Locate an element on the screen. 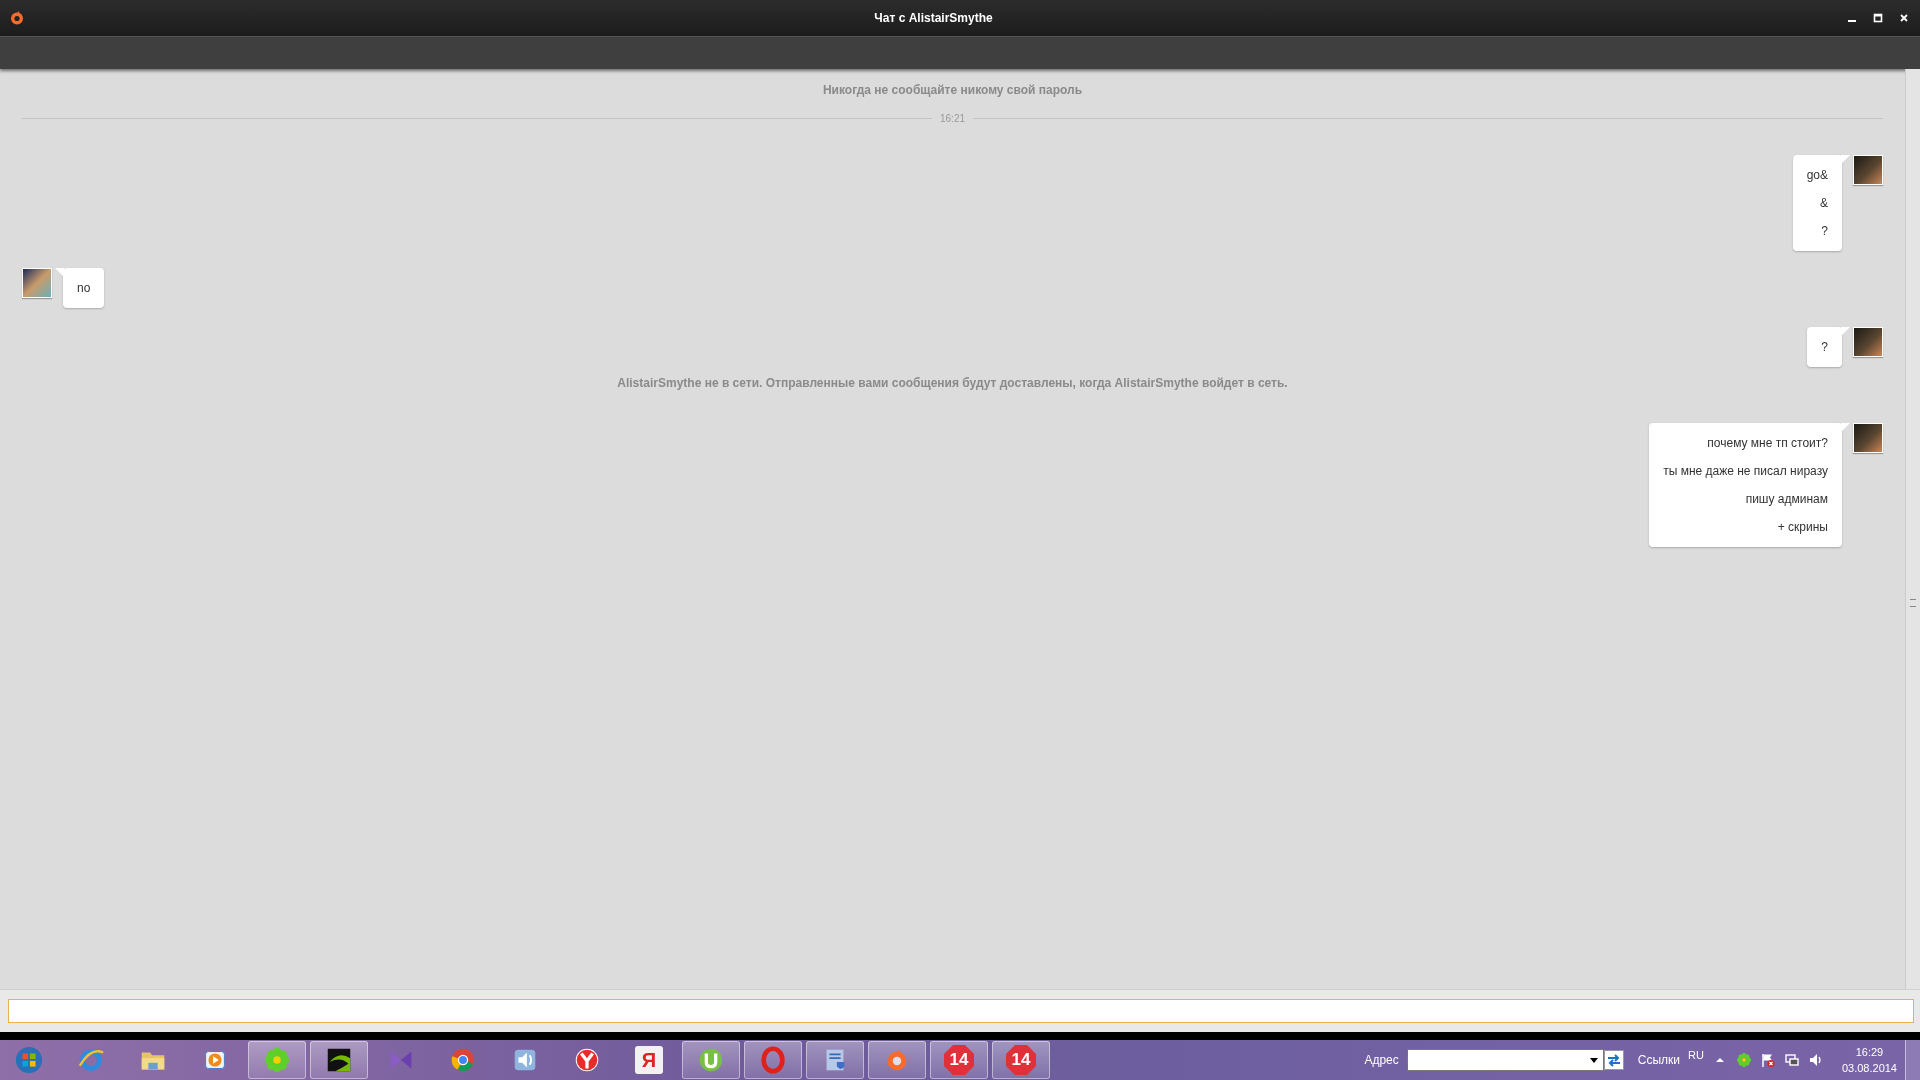 The height and width of the screenshot is (1080, 1920). message-text: пишу админам is located at coordinates (1786, 499).